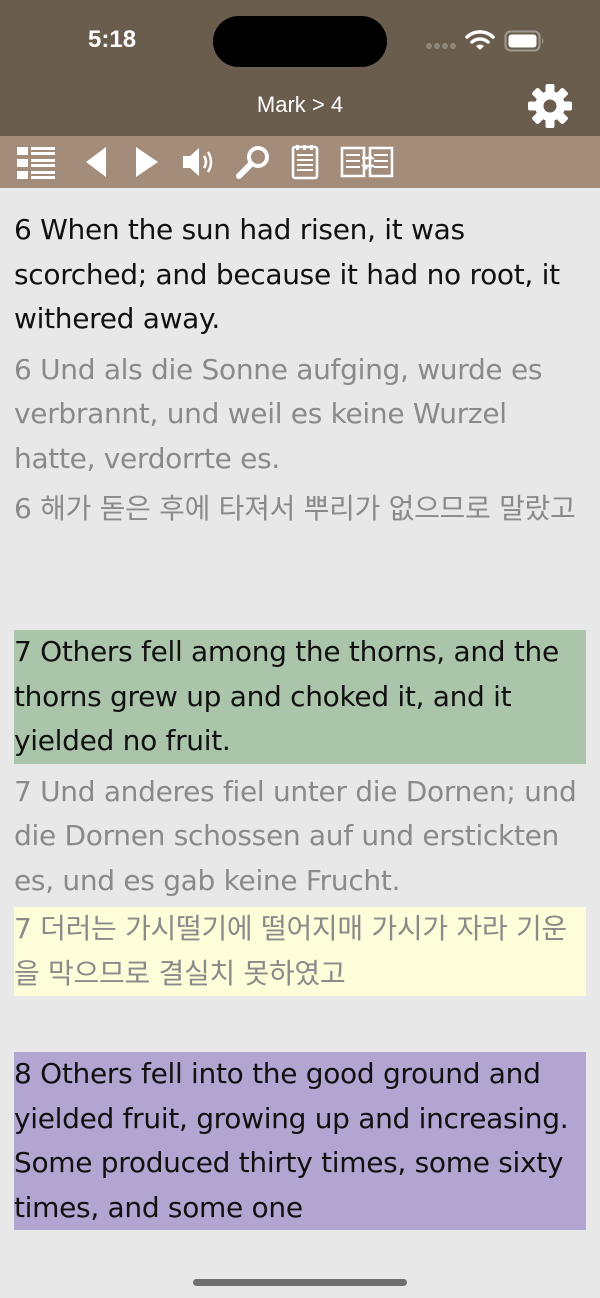 This screenshot has height=1298, width=600. What do you see at coordinates (300, 1282) in the screenshot?
I see `home-indicator` at bounding box center [300, 1282].